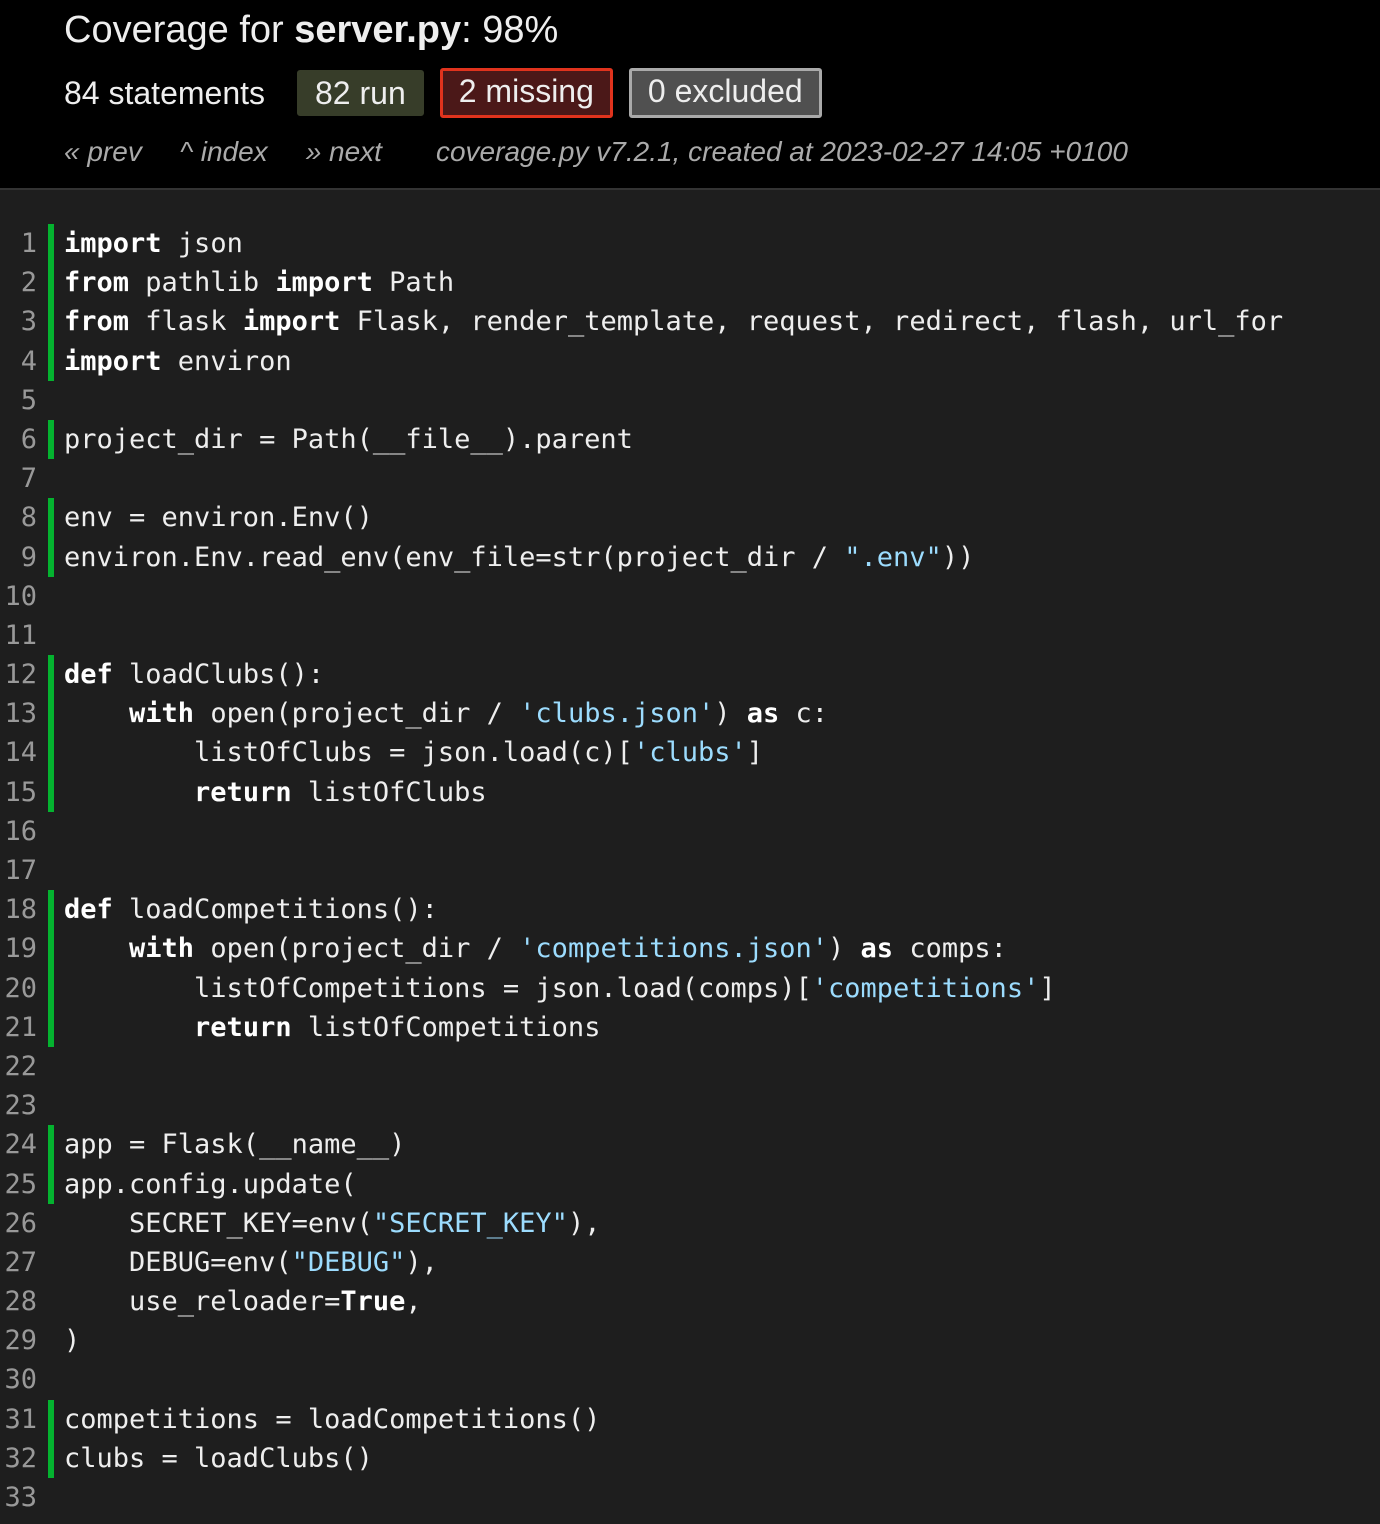 Image resolution: width=1380 pixels, height=1524 pixels. I want to click on keyword-token: def, so click(88, 675).